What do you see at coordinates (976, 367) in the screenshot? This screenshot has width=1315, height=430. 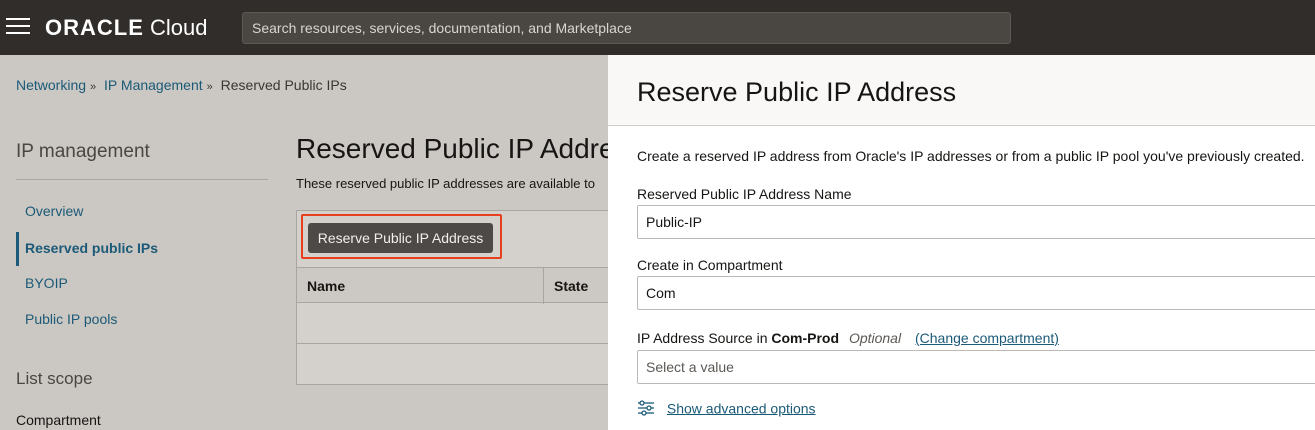 I see `ip-source-select: Select a value` at bounding box center [976, 367].